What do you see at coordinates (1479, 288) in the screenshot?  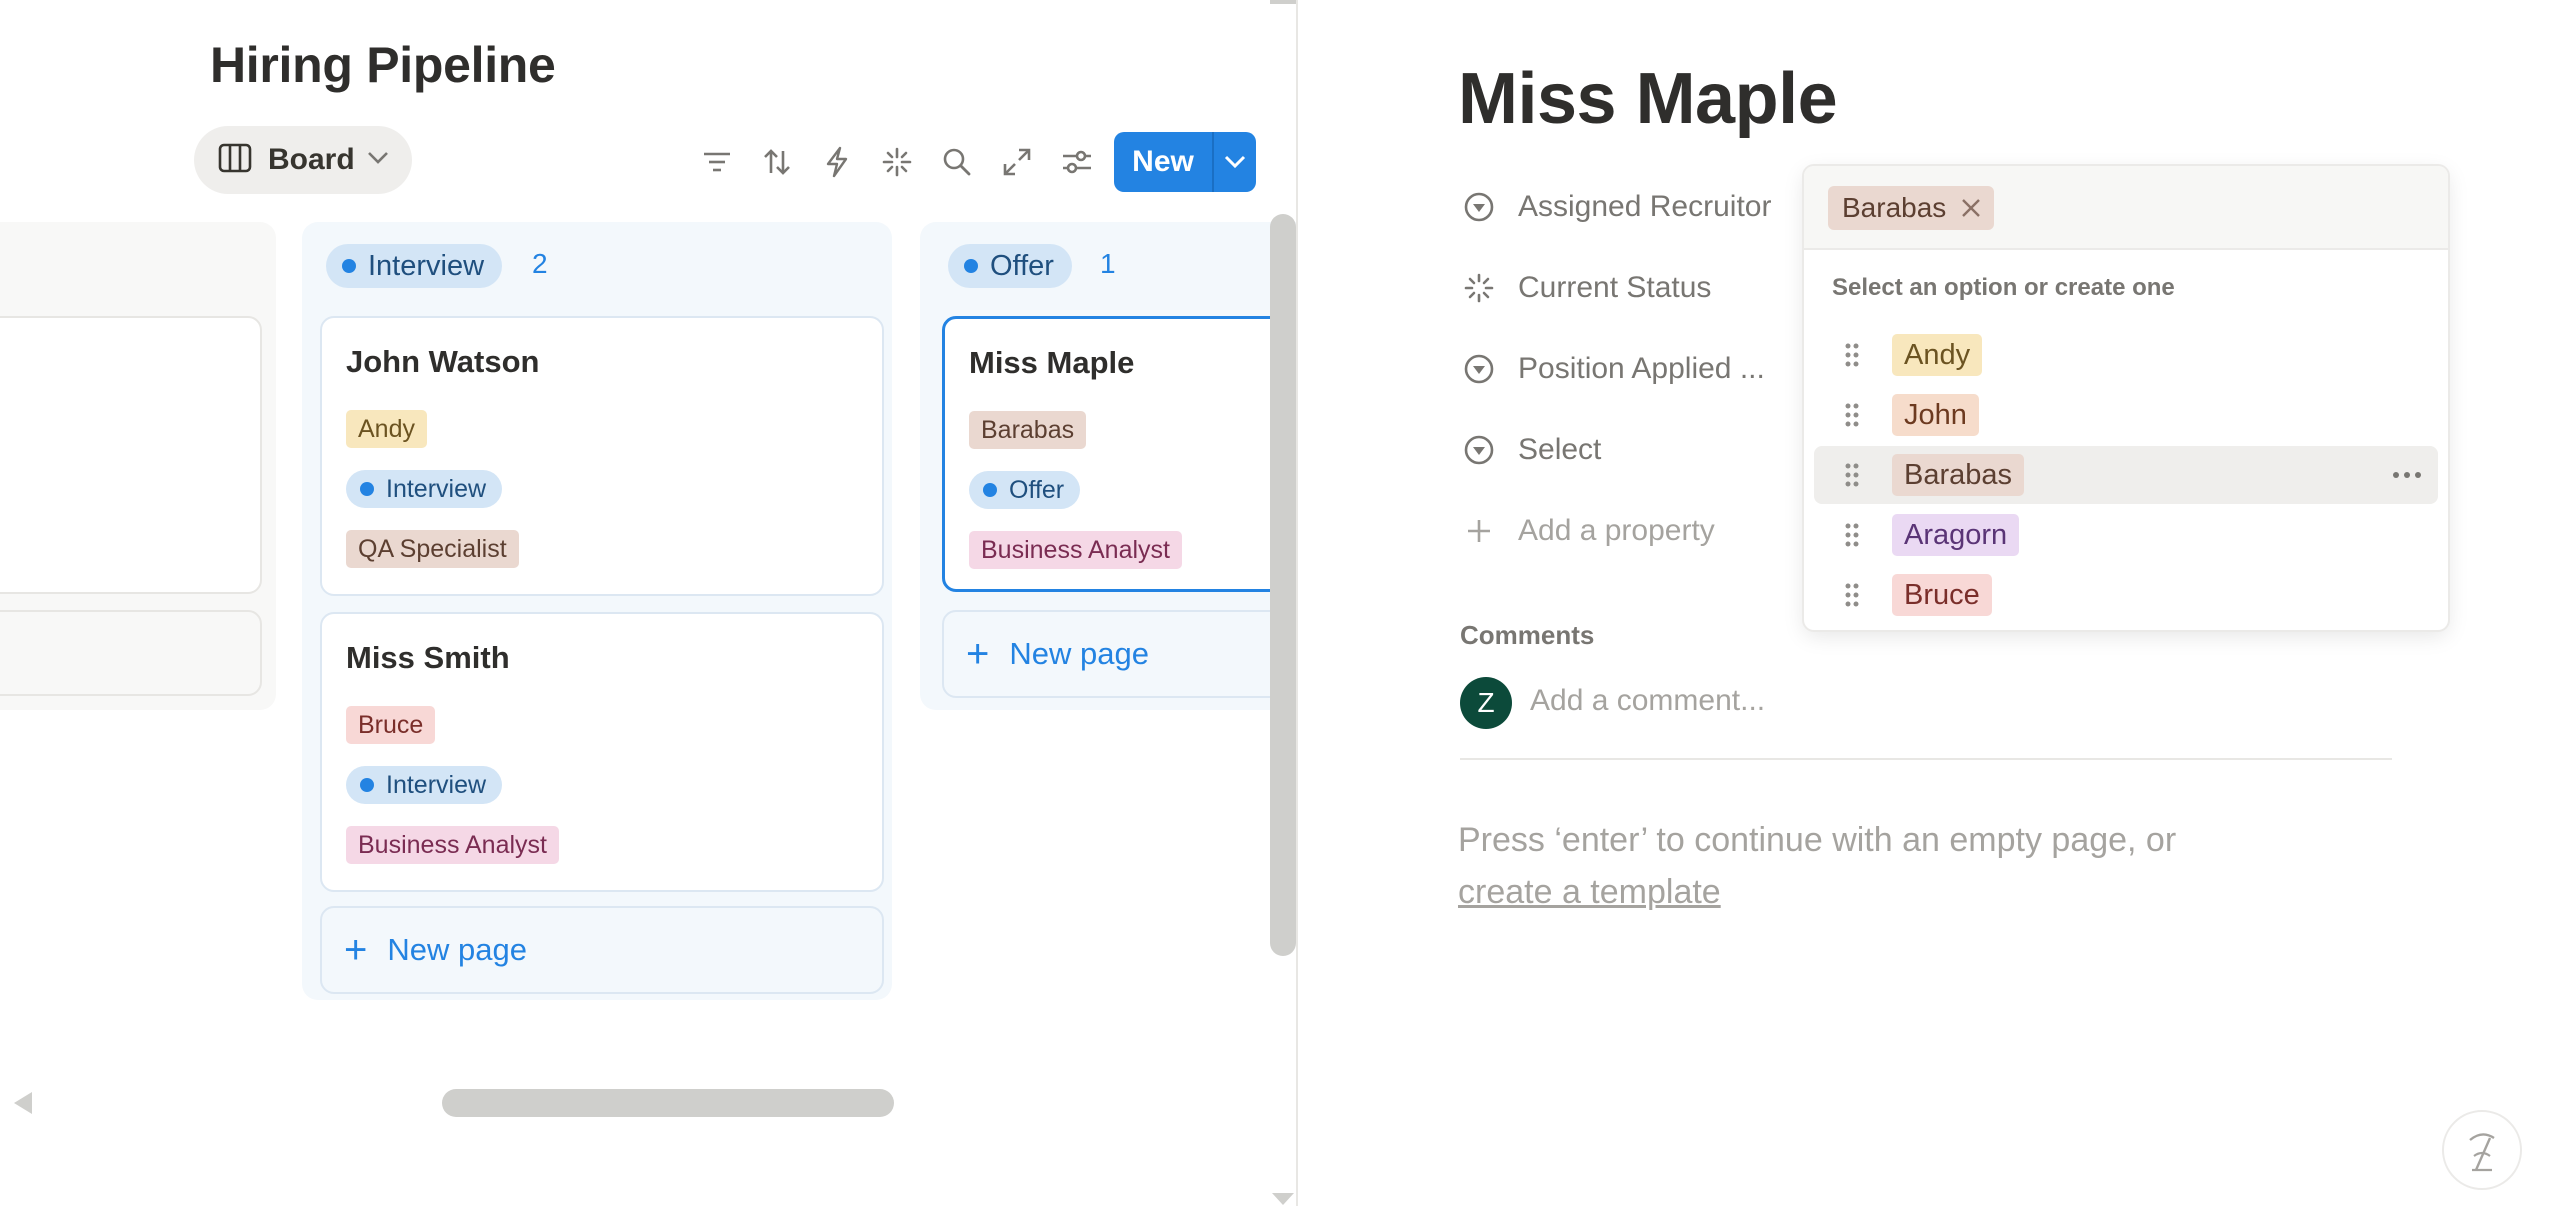 I see `status-icon` at bounding box center [1479, 288].